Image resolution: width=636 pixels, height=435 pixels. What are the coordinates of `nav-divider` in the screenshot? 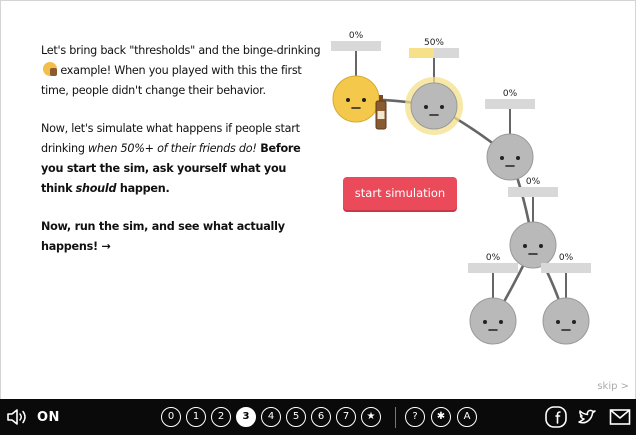 It's located at (395, 417).